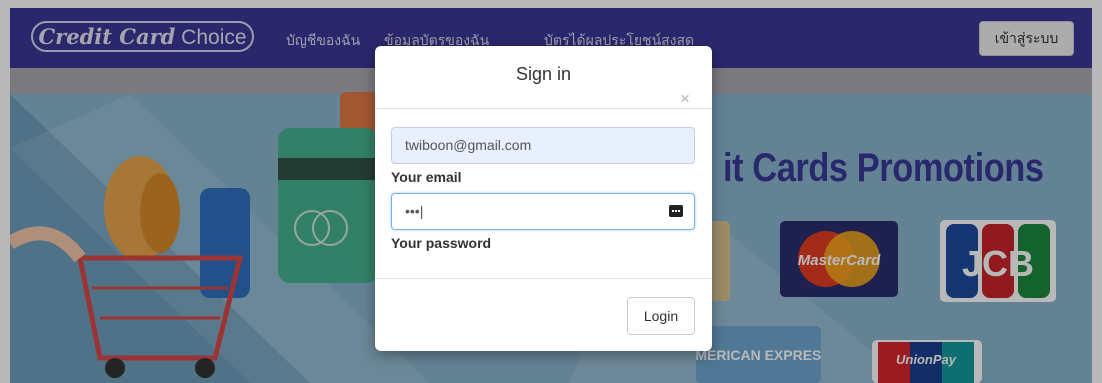  What do you see at coordinates (414, 211) in the screenshot?
I see `password-field-value: •••|` at bounding box center [414, 211].